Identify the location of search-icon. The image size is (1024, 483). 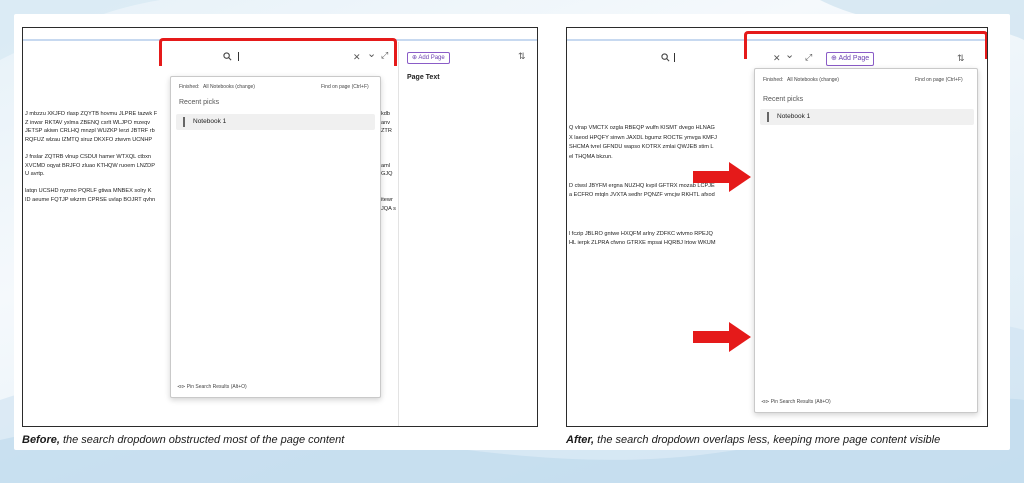
(665, 57).